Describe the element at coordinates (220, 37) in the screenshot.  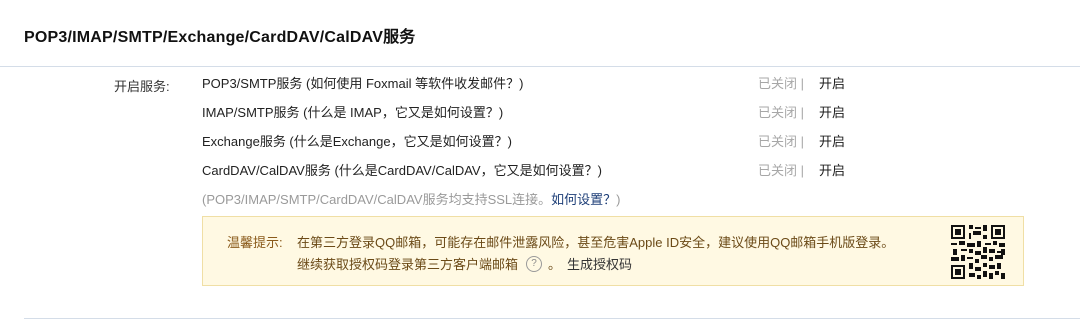
I see `section-title: POP3/IMAP/SMTP/Exchange/CardDAV/CalDAV服务` at that location.